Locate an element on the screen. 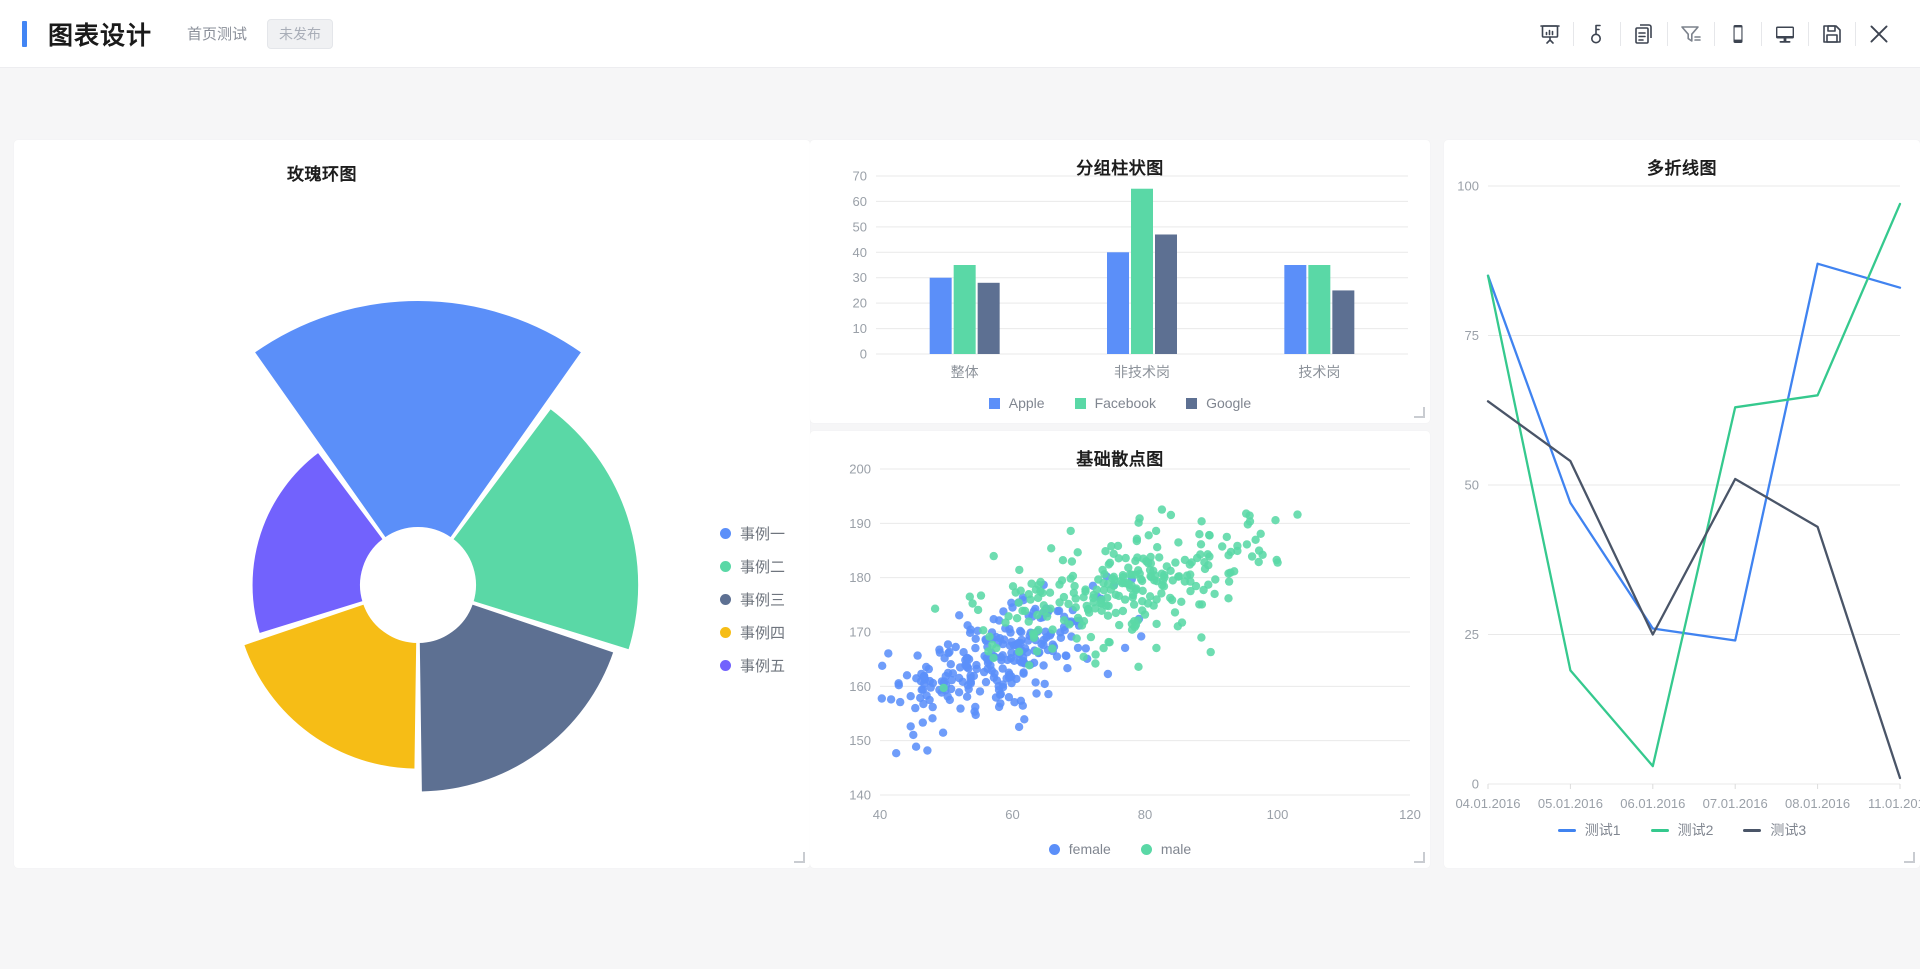  svg-text: 06.01.2016 is located at coordinates (1652, 803).